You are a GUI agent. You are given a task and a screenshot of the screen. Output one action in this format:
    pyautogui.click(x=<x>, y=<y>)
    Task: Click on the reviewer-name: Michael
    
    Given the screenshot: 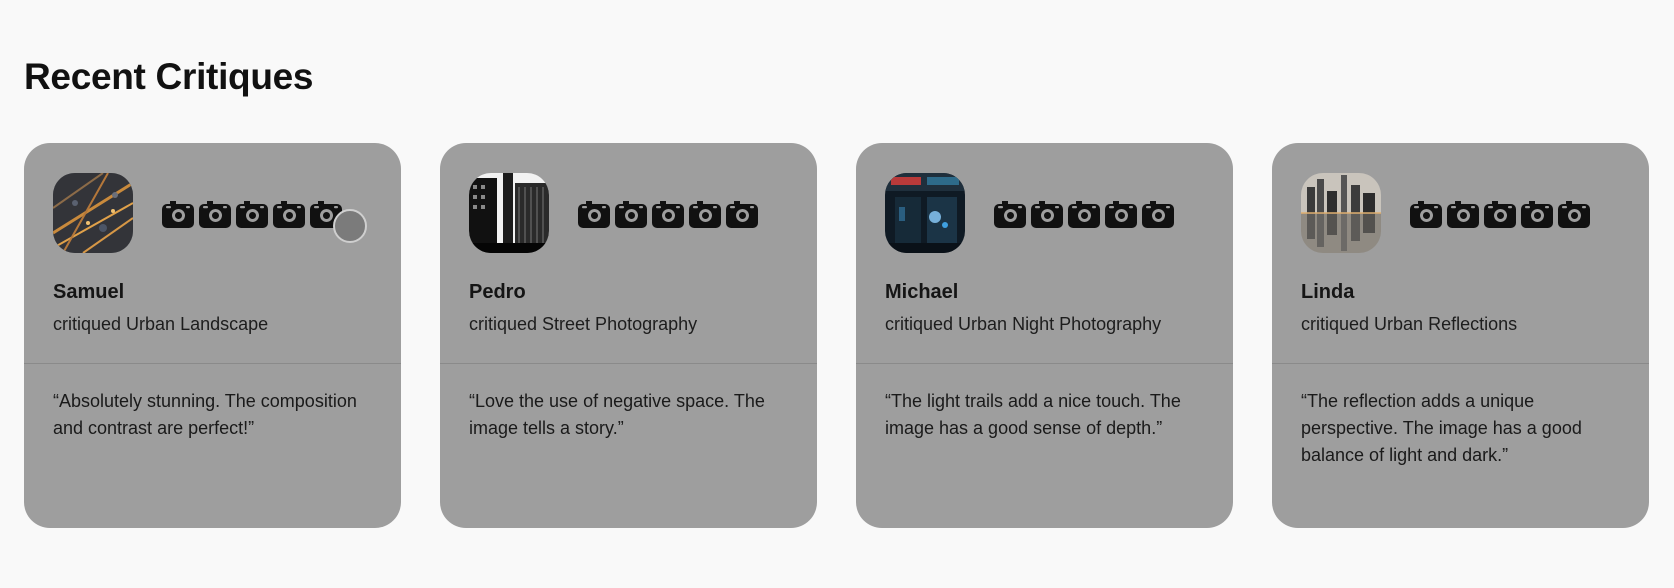 What is the action you would take?
    pyautogui.click(x=922, y=292)
    